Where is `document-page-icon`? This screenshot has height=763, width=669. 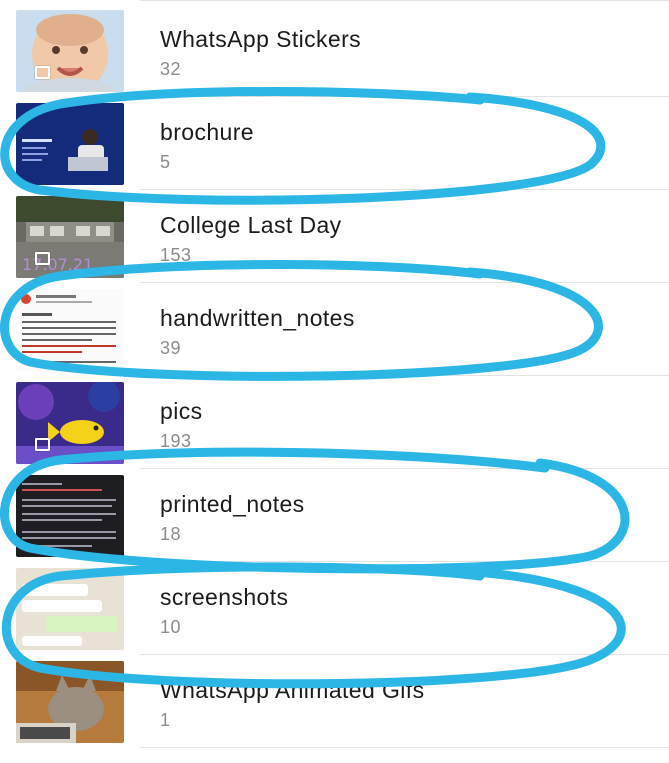
document-page-icon is located at coordinates (70, 330).